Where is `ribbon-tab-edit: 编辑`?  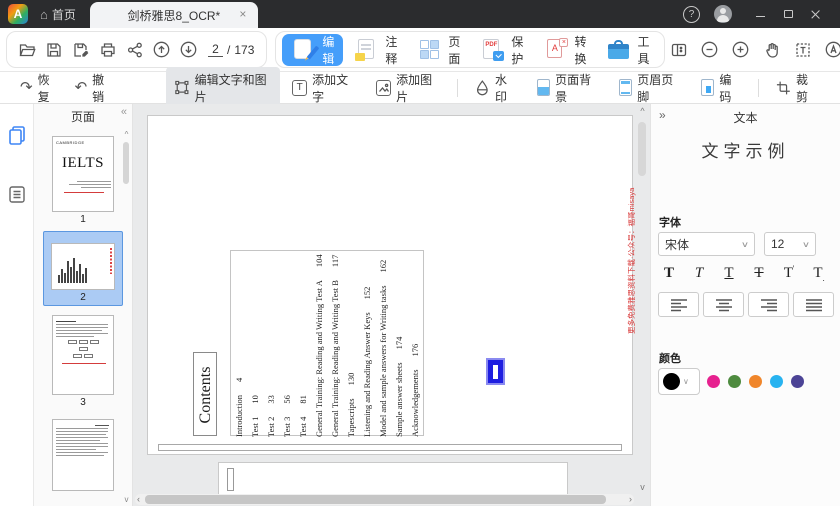 ribbon-tab-edit: 编辑 is located at coordinates (313, 49).